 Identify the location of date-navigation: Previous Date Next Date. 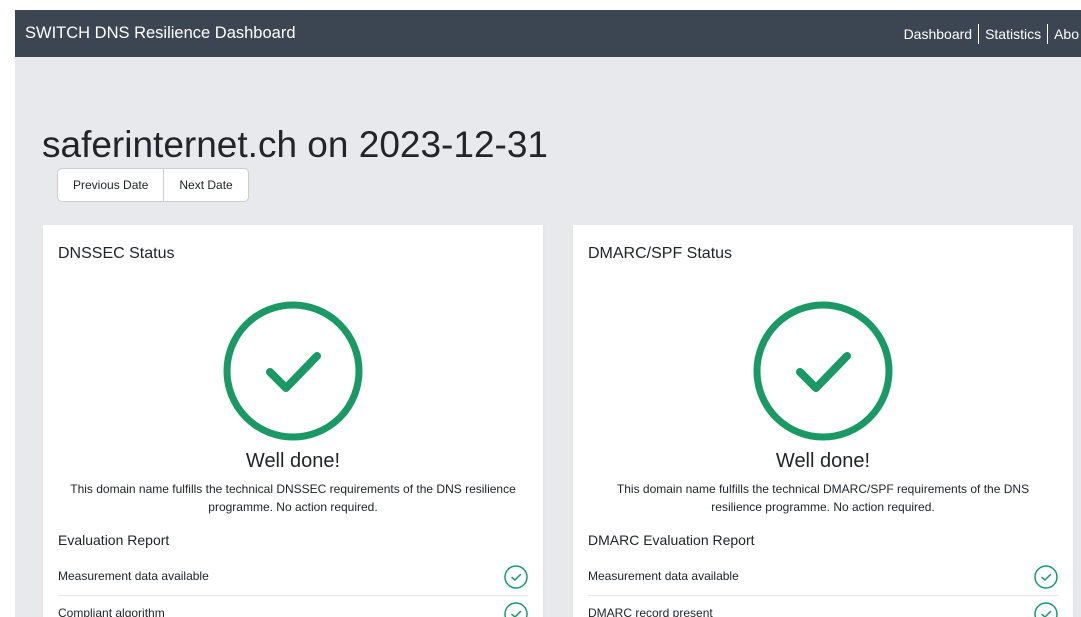
(153, 185).